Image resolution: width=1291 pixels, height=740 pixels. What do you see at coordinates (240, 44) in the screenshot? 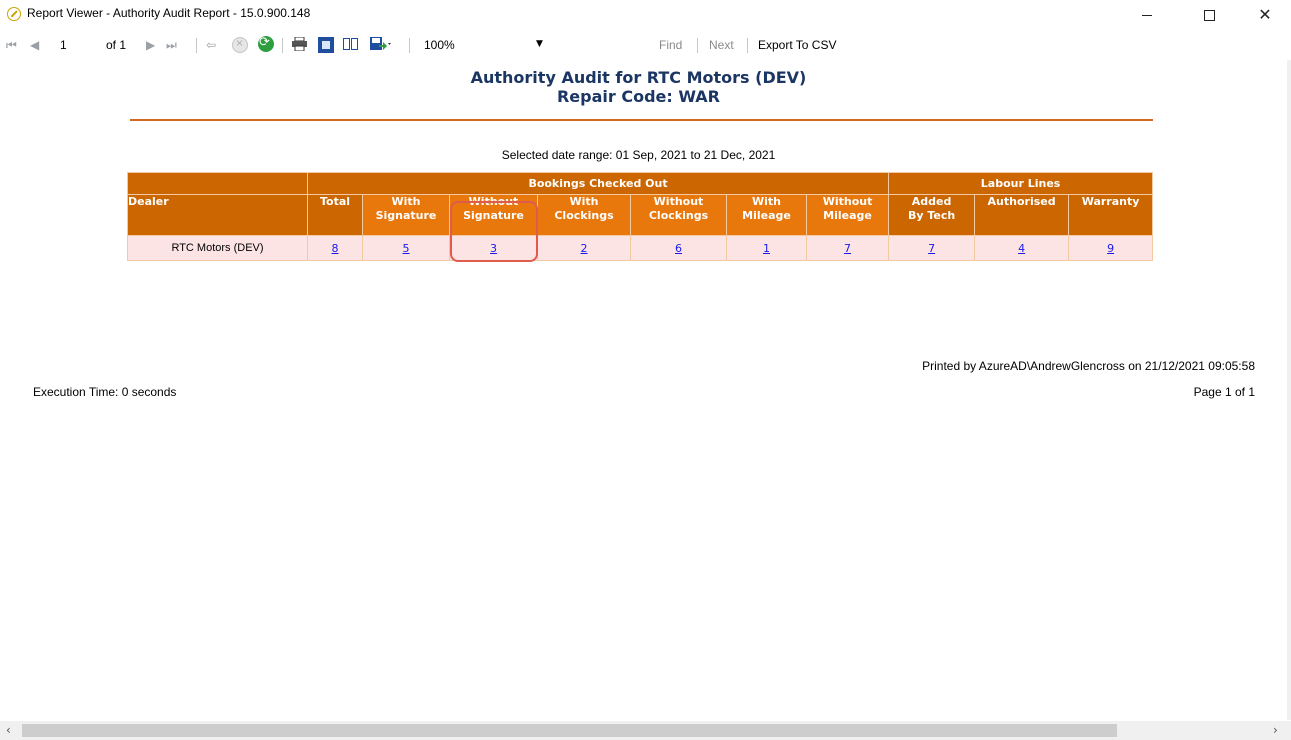
I see `stop-icon` at bounding box center [240, 44].